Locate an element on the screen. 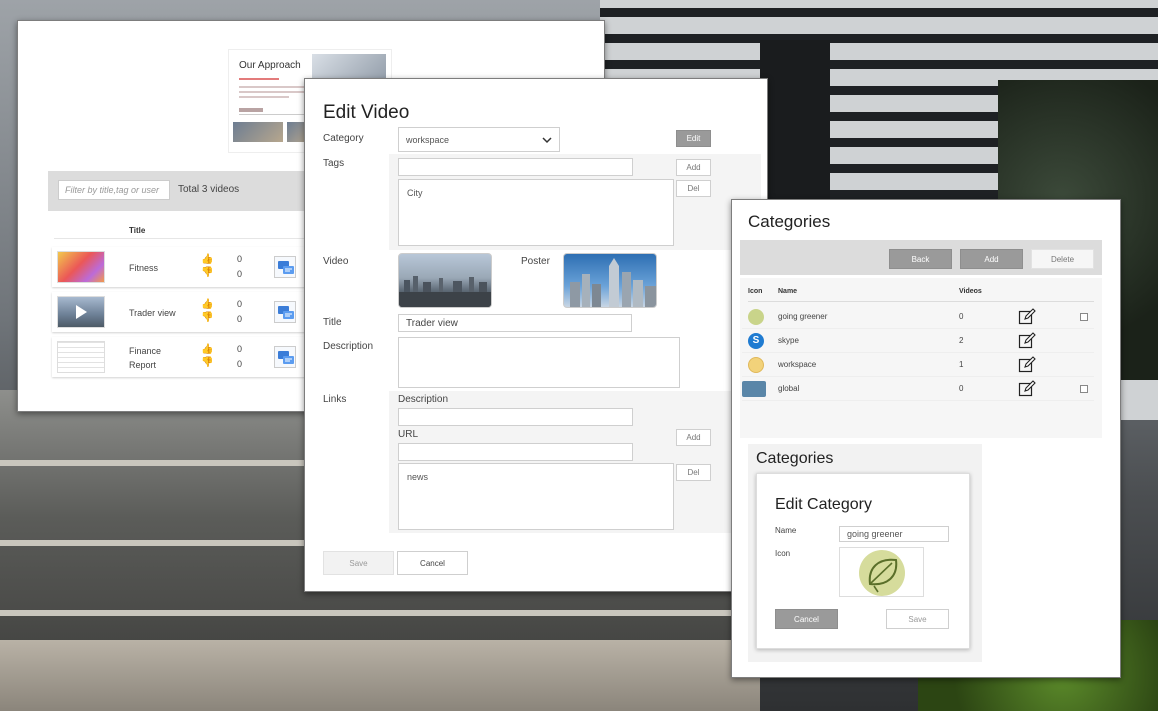  link-url-label: URL is located at coordinates (408, 434).